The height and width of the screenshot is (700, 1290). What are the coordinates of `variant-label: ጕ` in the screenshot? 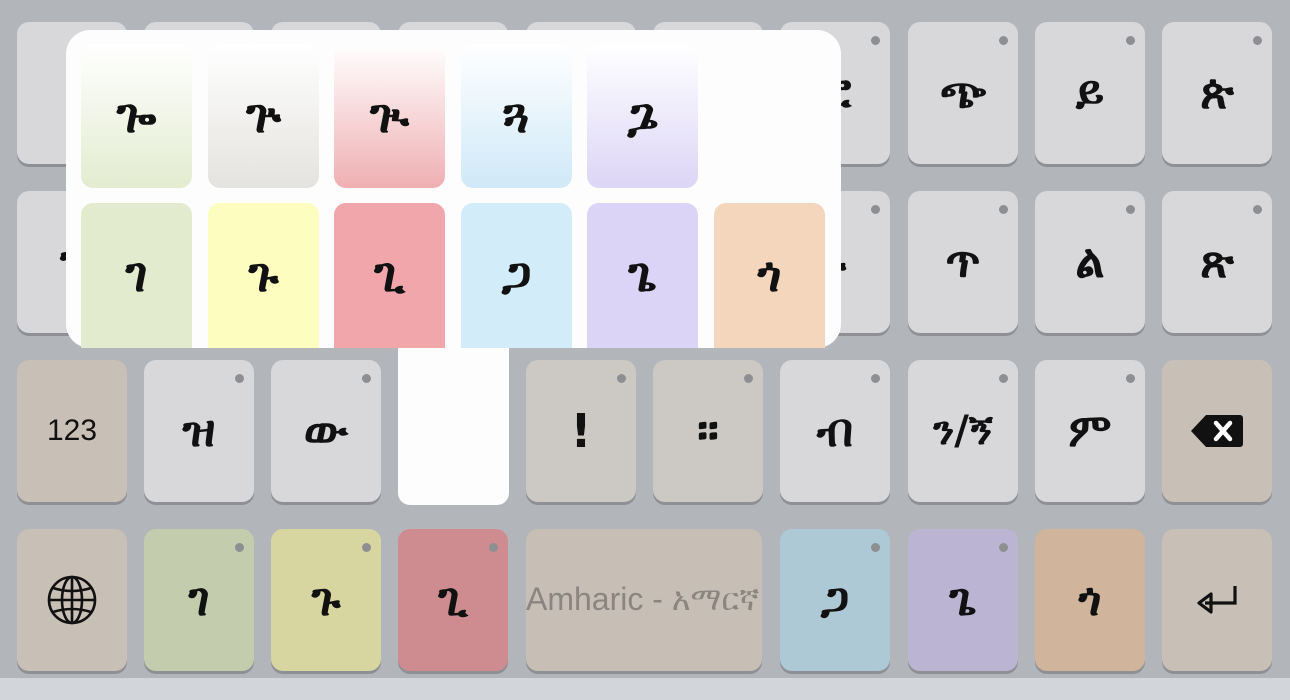 It's located at (263, 115).